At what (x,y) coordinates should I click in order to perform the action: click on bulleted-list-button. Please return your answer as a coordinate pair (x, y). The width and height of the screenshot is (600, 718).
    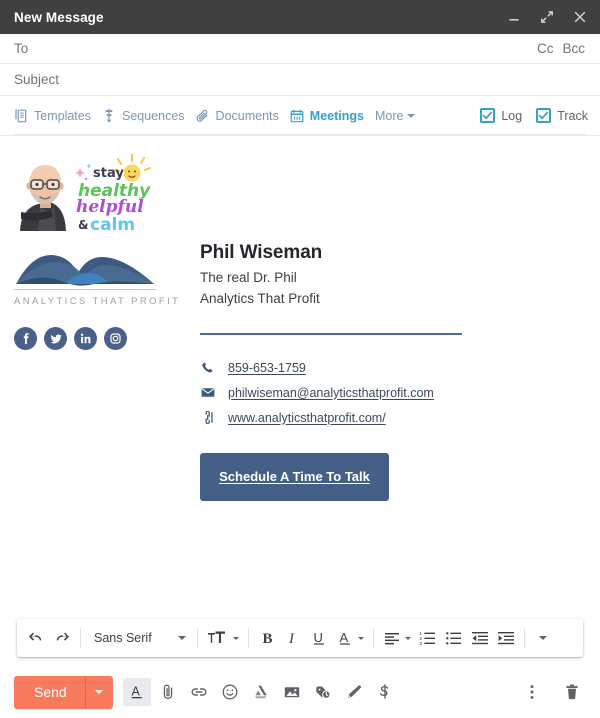
    Looking at the image, I should click on (454, 638).